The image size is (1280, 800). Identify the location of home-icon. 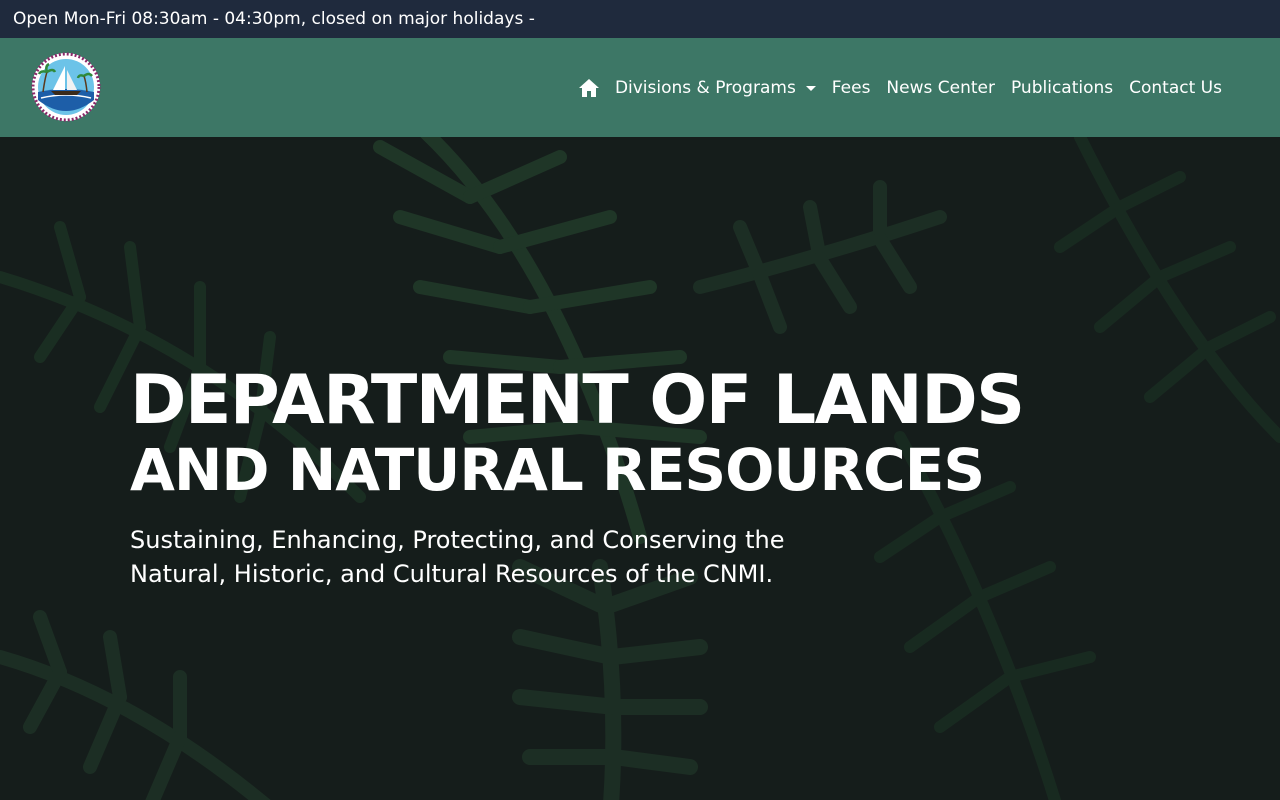
(588, 87).